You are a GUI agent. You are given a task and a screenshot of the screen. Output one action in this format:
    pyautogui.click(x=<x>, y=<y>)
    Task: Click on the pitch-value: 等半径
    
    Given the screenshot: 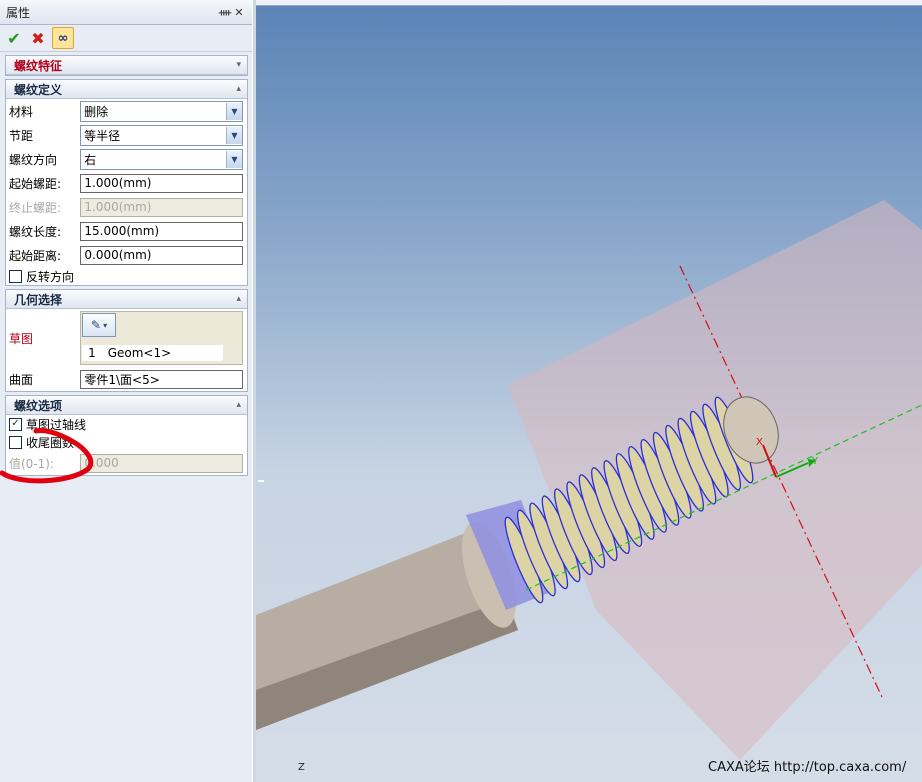 What is the action you would take?
    pyautogui.click(x=102, y=135)
    